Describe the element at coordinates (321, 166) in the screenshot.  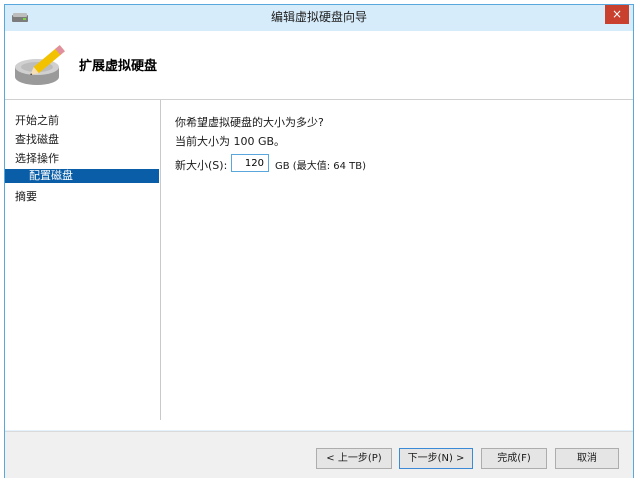
I see `new-size-unit-text: GB (最大值: 64 TB)` at that location.